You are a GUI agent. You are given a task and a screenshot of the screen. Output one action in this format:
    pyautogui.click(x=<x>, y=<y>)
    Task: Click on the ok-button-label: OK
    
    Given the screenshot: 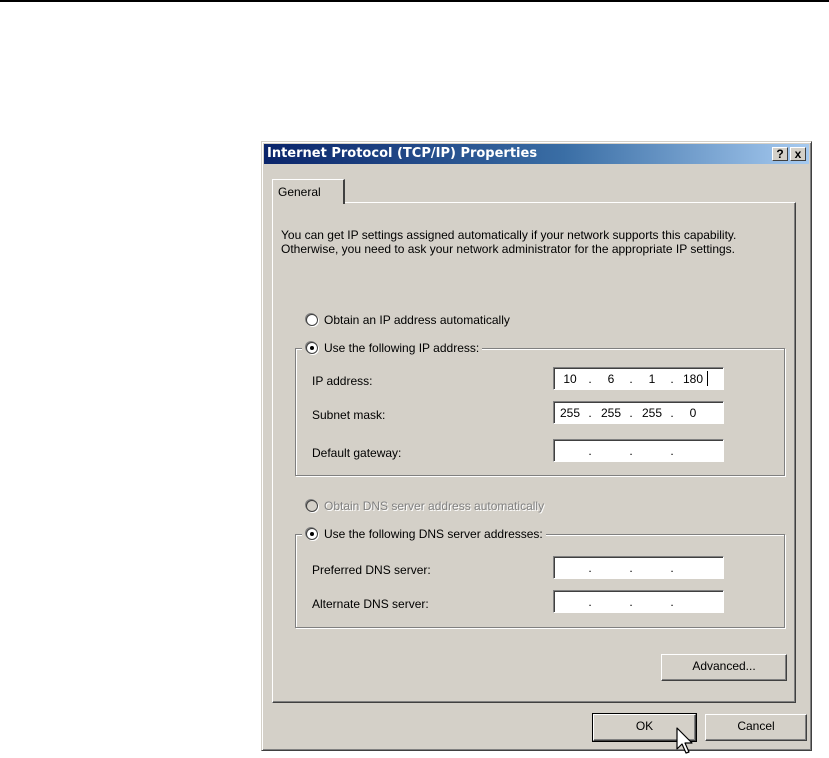 What is the action you would take?
    pyautogui.click(x=644, y=726)
    